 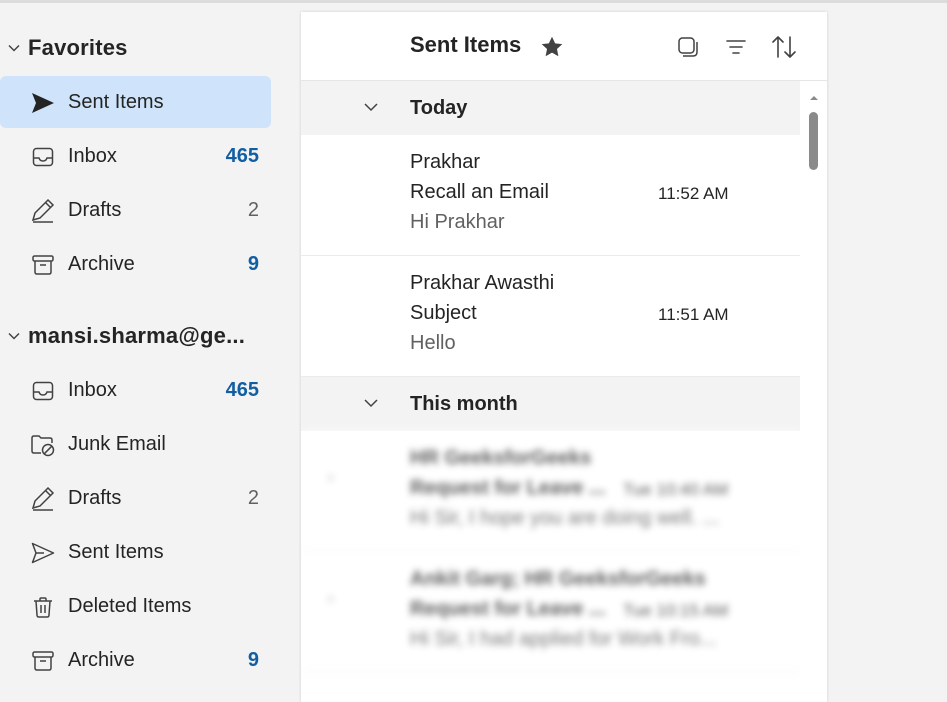 I want to click on sidebar-item-deleted-items: Deleted Items, so click(x=135, y=606).